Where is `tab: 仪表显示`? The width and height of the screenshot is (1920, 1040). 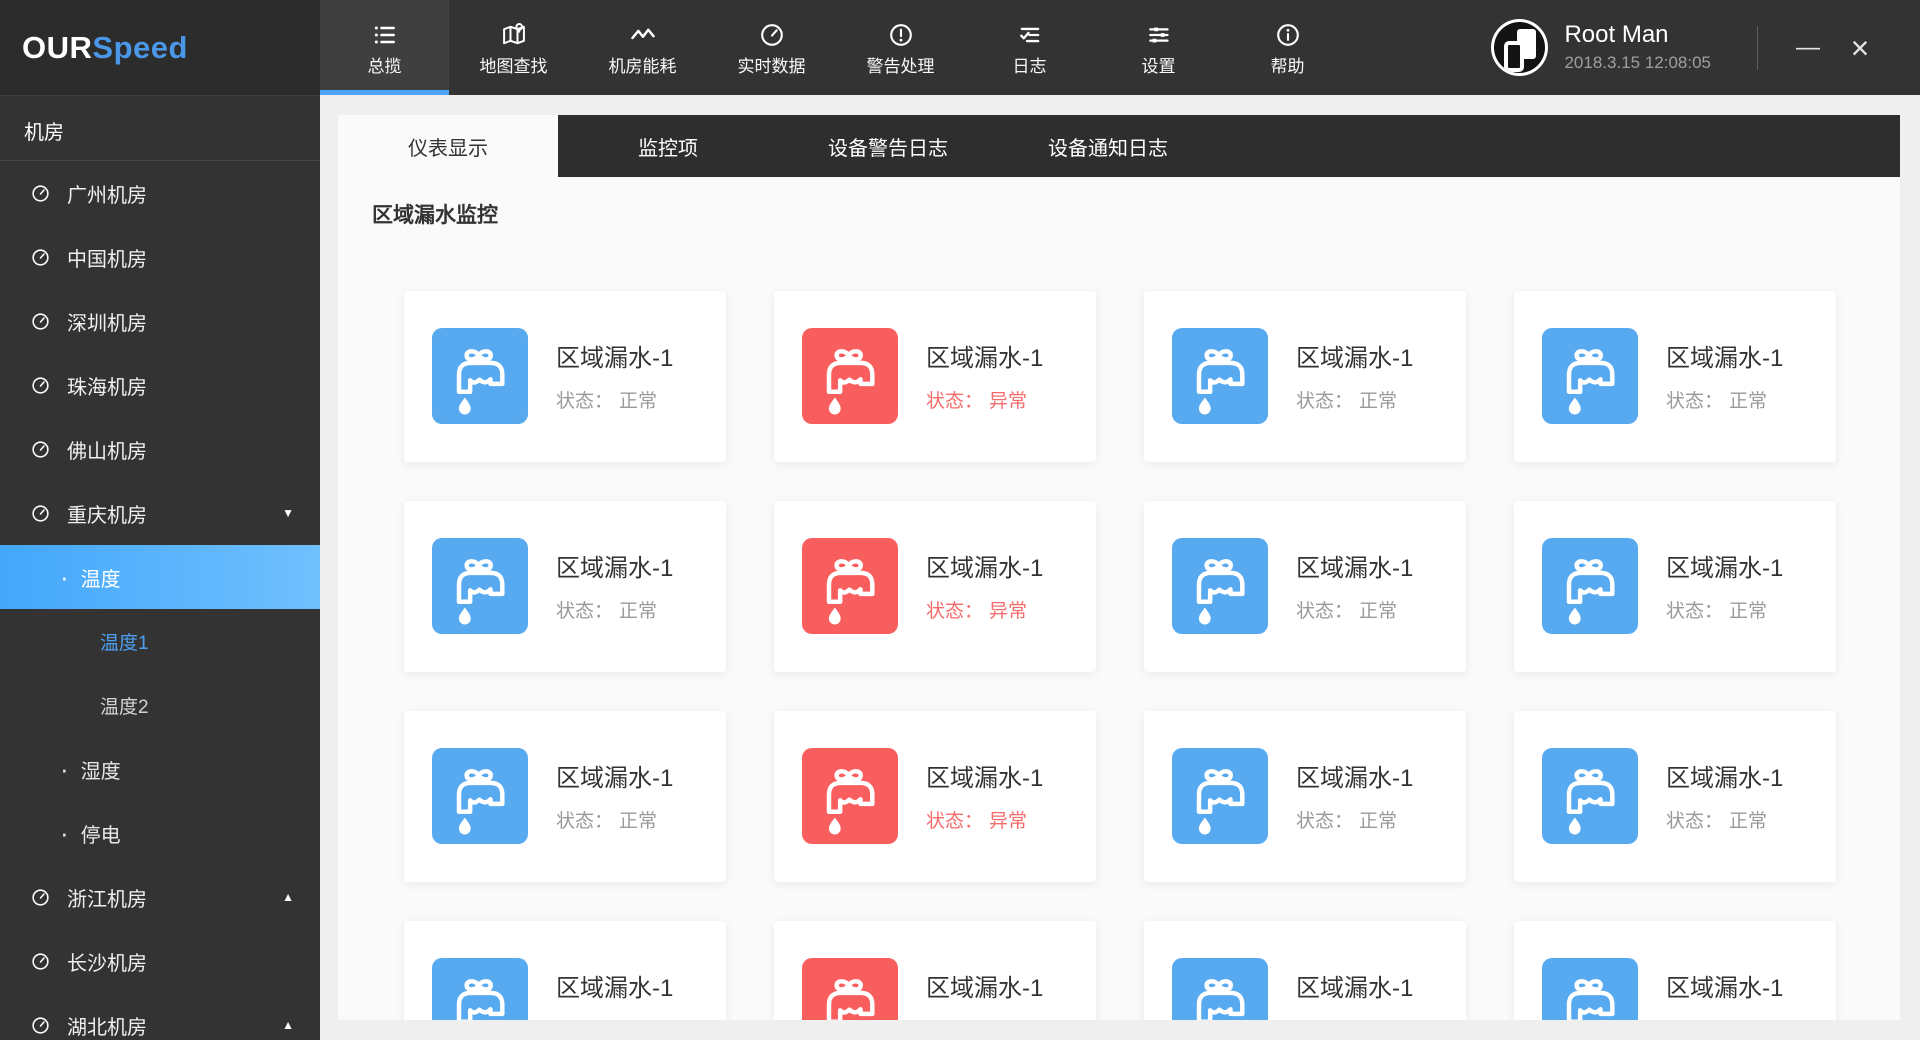
tab: 仪表显示 is located at coordinates (448, 146).